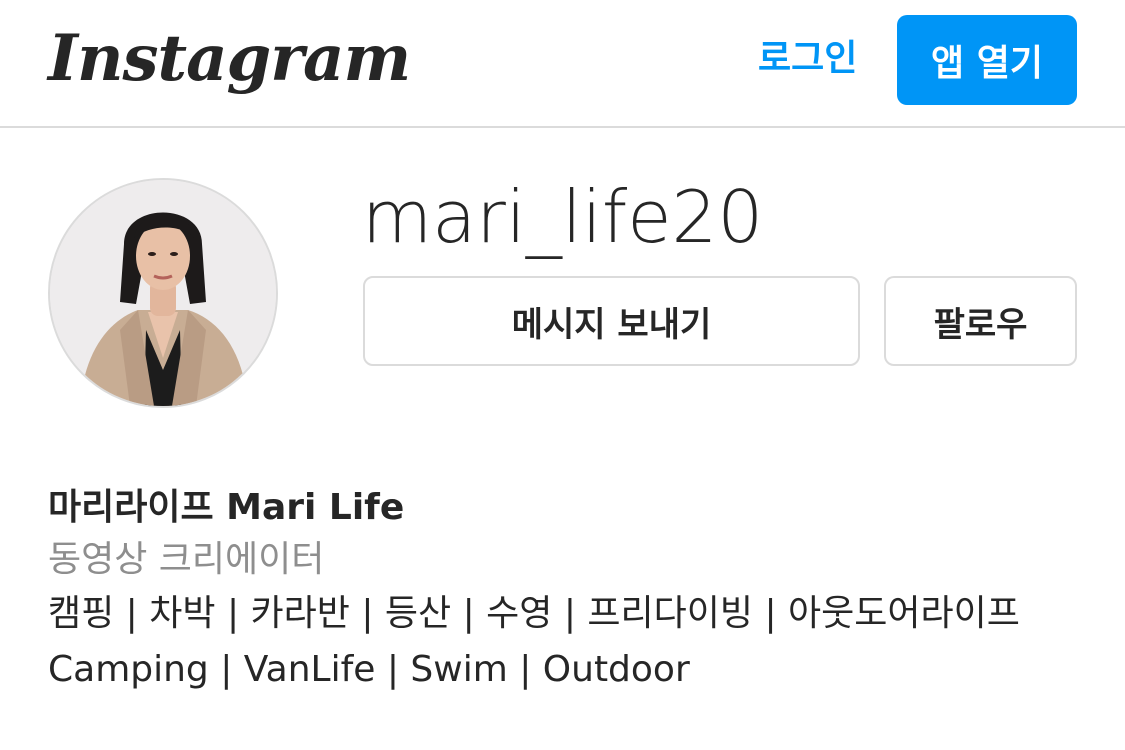  Describe the element at coordinates (563, 217) in the screenshot. I see `profile-username: mari_life20` at that location.